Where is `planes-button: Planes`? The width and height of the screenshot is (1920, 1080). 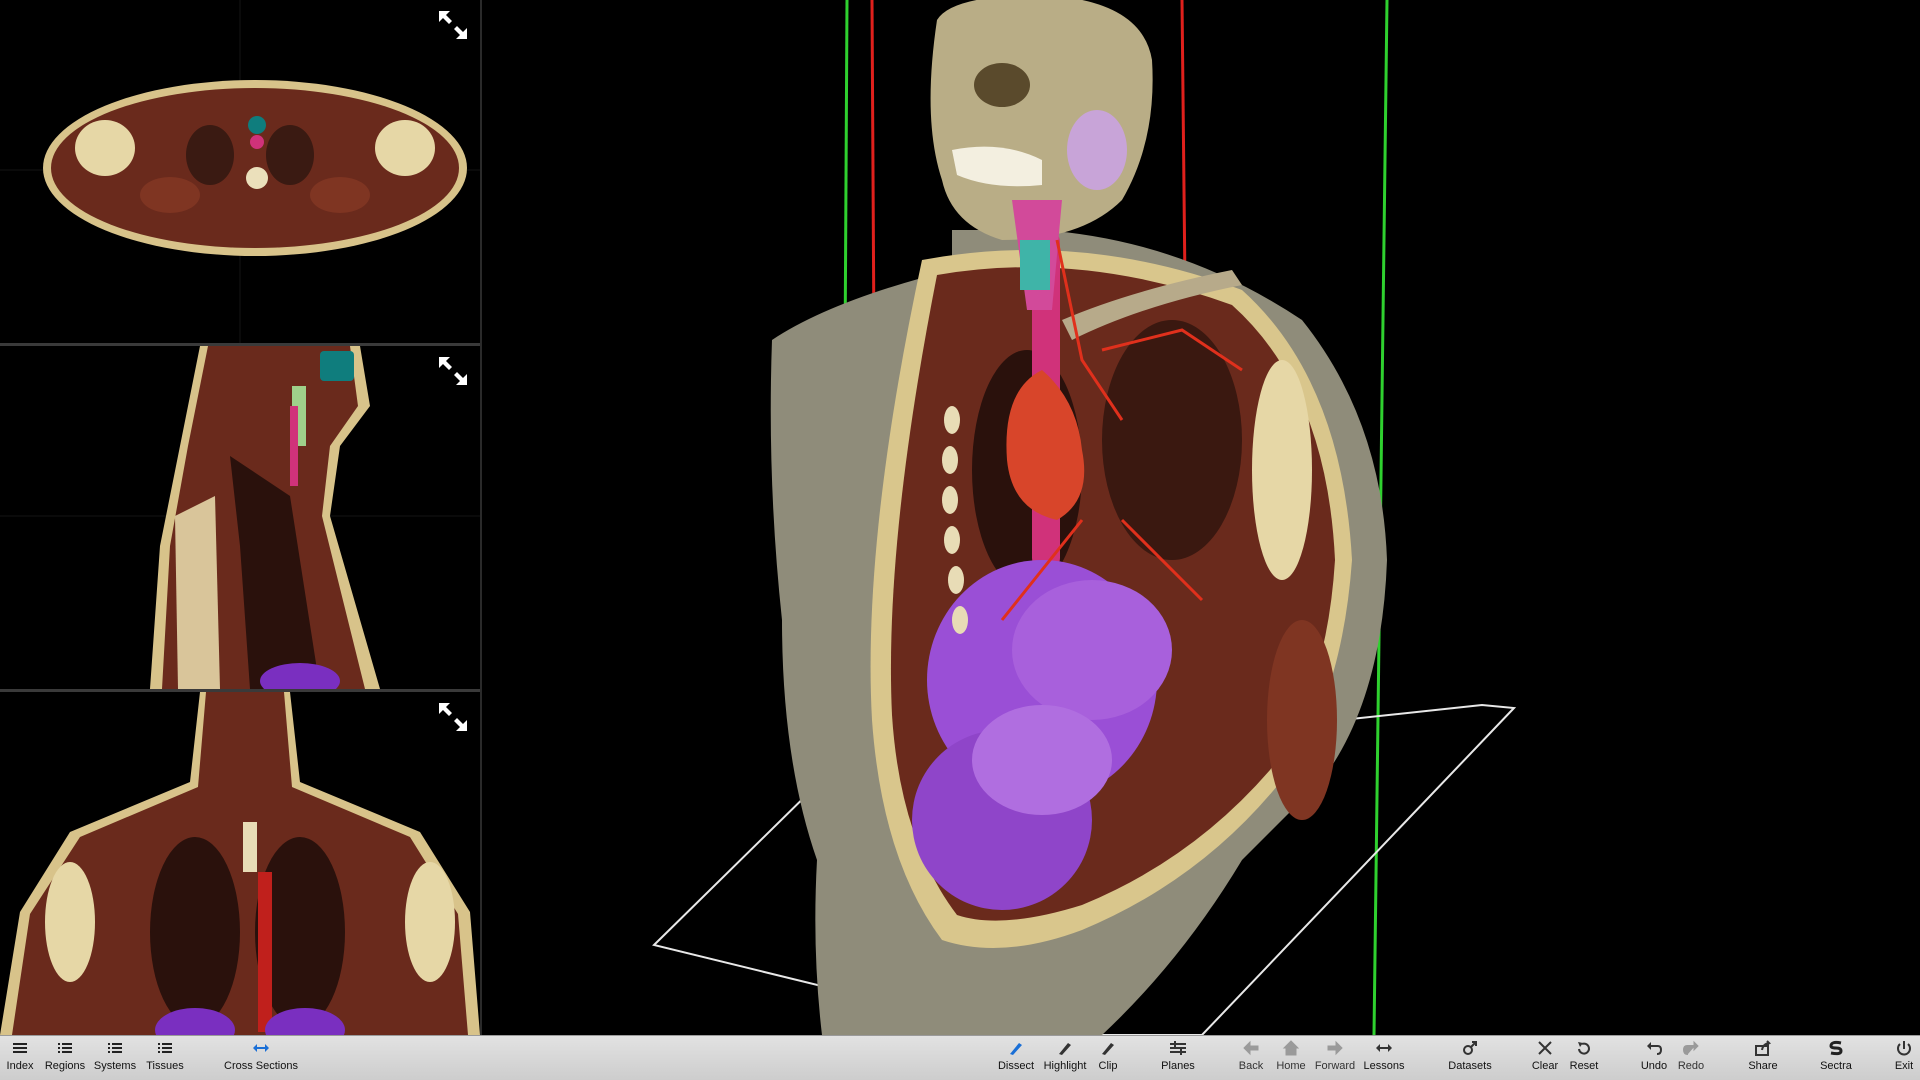
planes-button: Planes is located at coordinates (1178, 1058).